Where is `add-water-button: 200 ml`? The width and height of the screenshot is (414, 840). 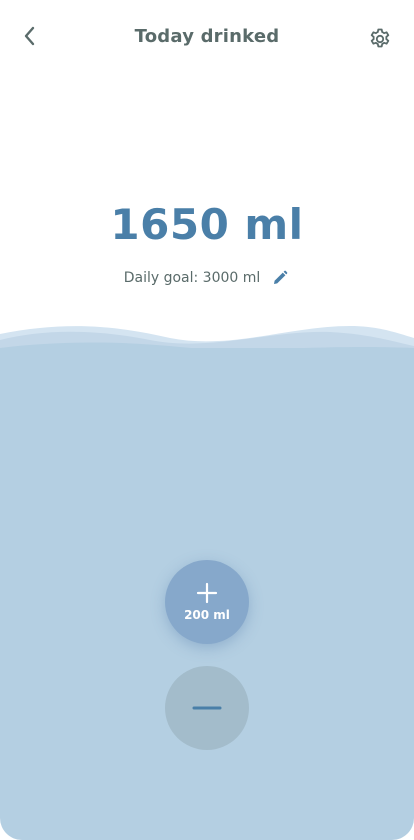 add-water-button: 200 ml is located at coordinates (207, 602).